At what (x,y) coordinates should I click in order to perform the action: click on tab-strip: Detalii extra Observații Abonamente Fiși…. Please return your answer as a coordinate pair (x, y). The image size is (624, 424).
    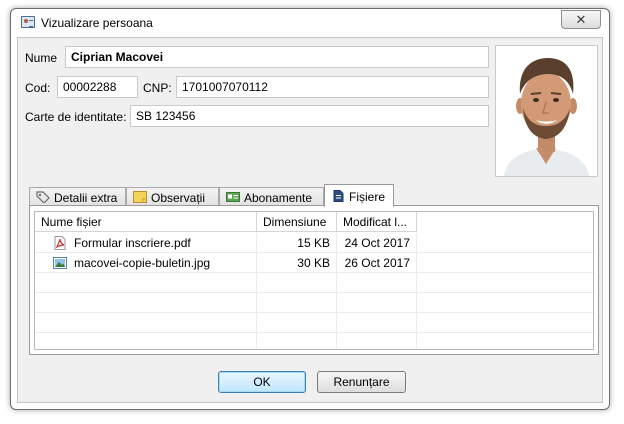
    Looking at the image, I should click on (314, 195).